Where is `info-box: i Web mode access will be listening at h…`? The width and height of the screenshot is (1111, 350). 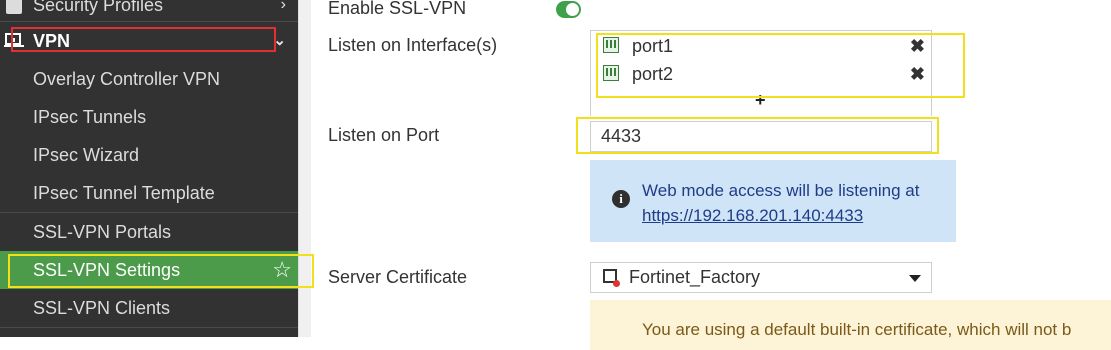 info-box: i Web mode access will be listening at h… is located at coordinates (773, 201).